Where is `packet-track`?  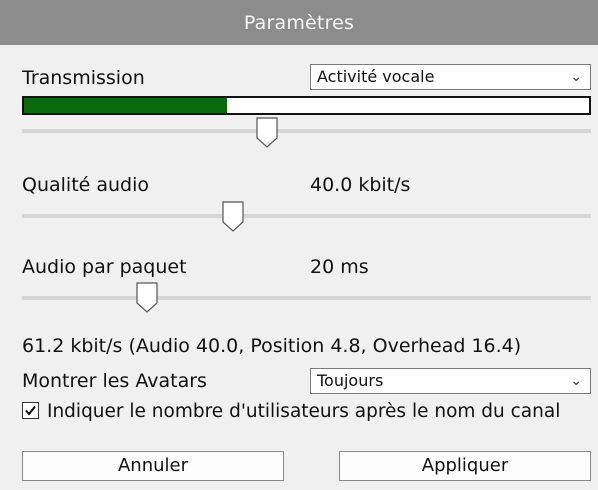 packet-track is located at coordinates (306, 298).